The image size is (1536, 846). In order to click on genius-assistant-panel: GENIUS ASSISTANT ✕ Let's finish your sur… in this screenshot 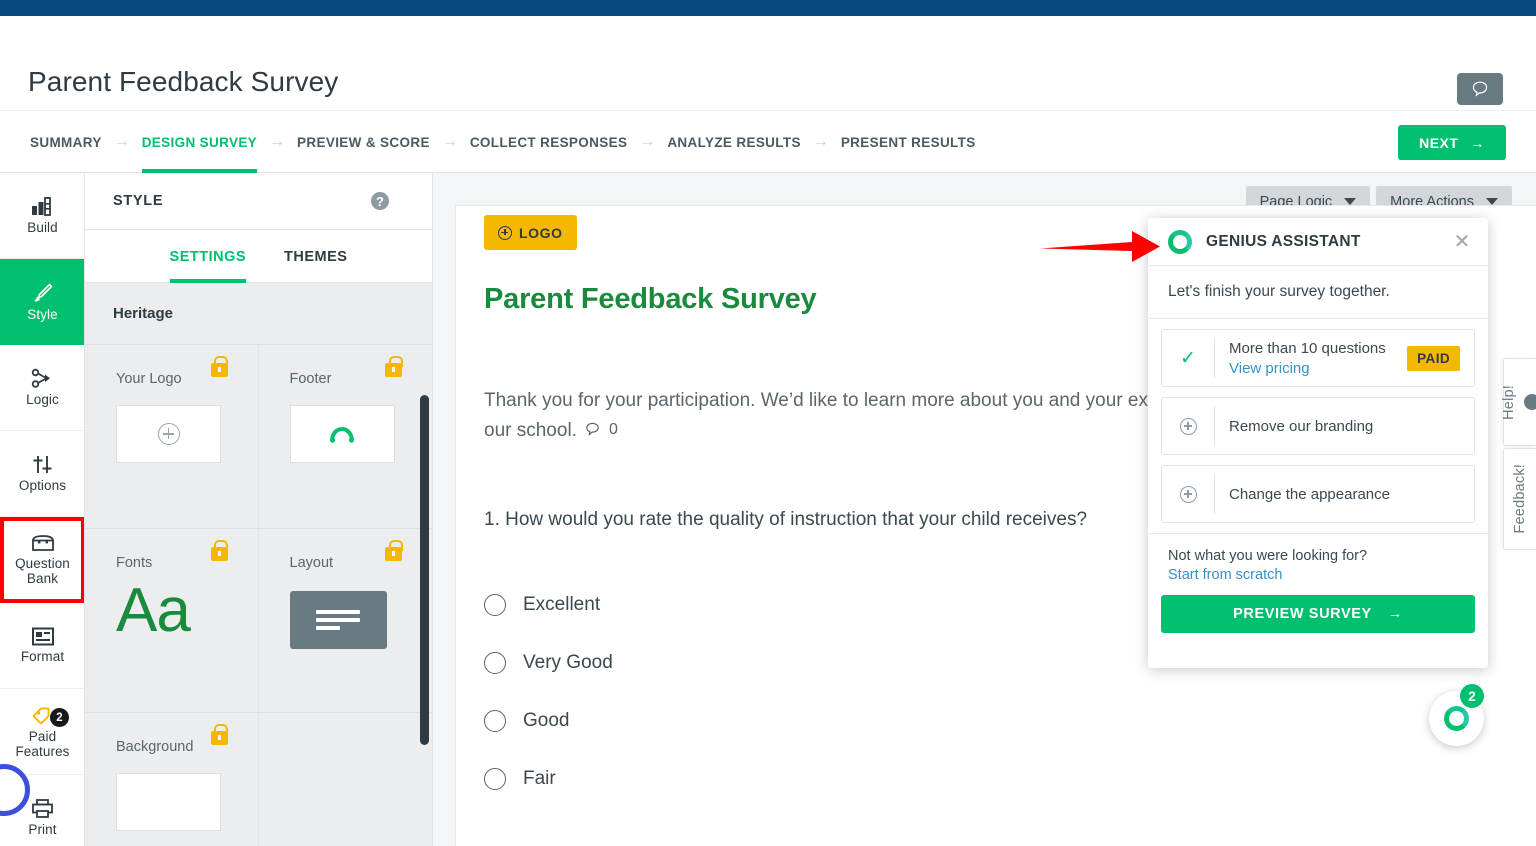, I will do `click(1318, 443)`.